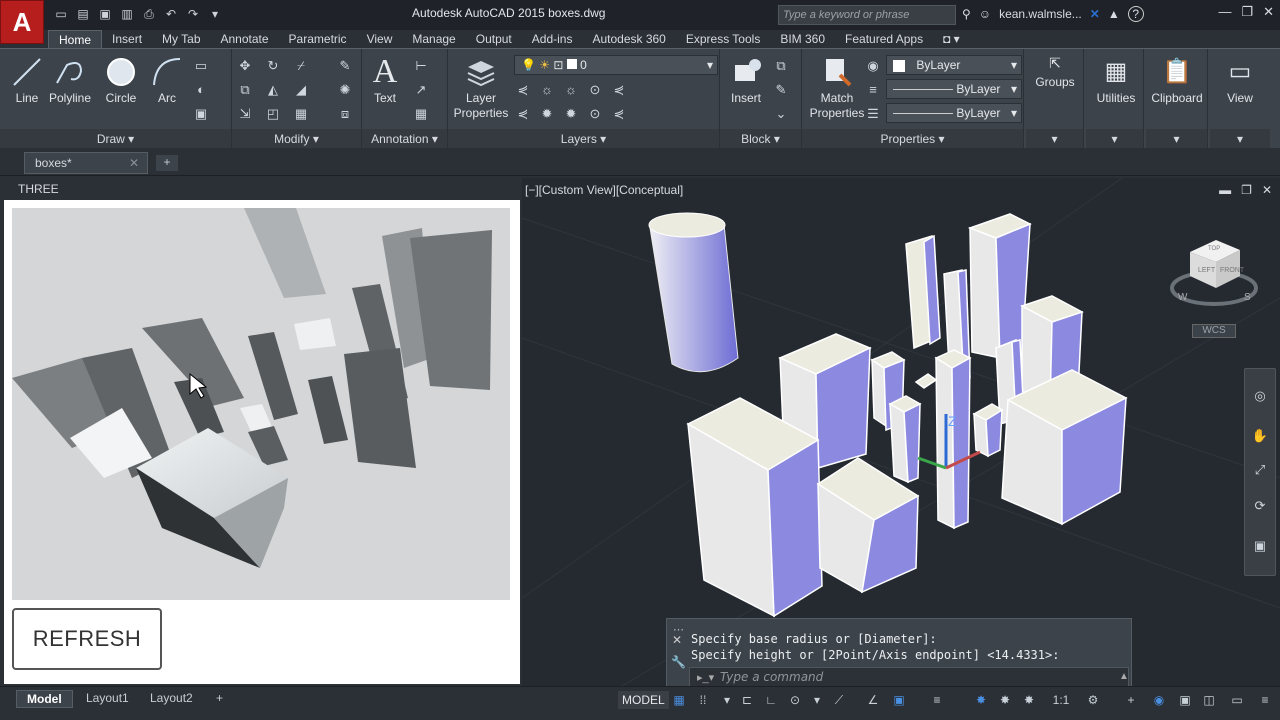 The image size is (1280, 720). I want to click on triangle-icon: ▲, so click(1114, 14).